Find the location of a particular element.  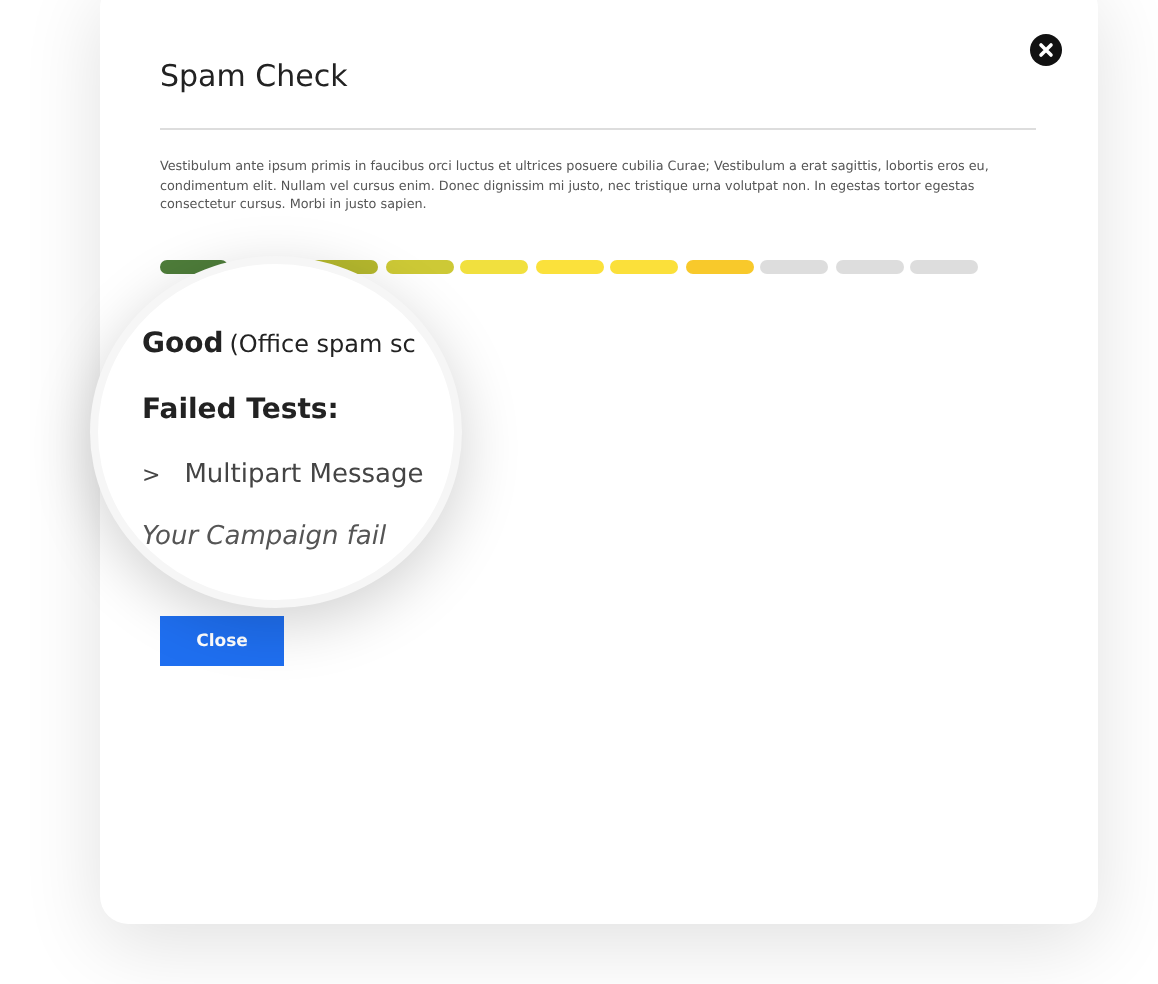

campaign-message: Your Campaign fail is located at coordinates (264, 537).